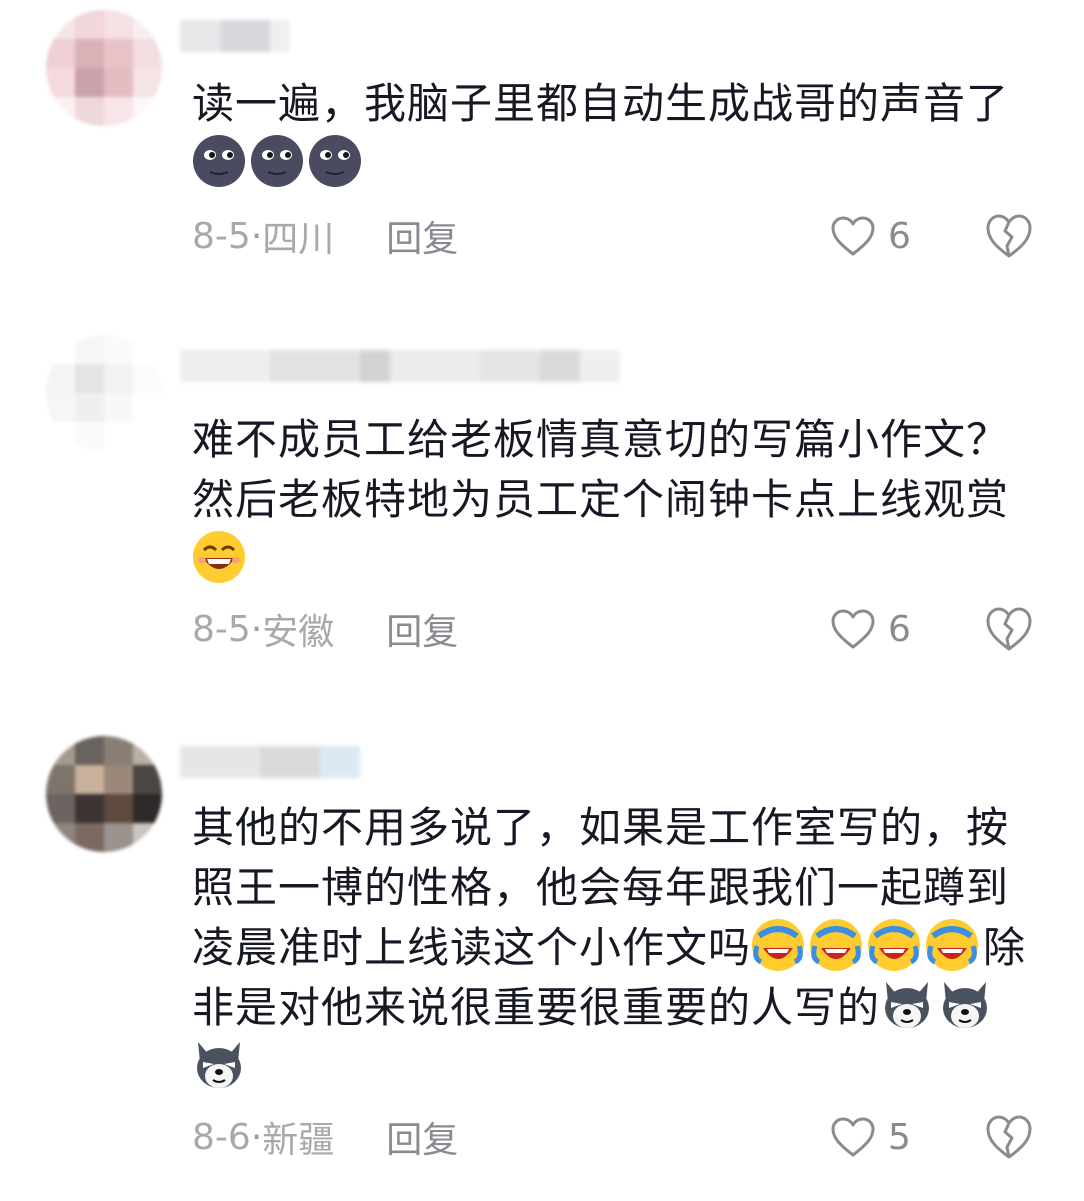 The width and height of the screenshot is (1084, 1201). Describe the element at coordinates (899, 1137) in the screenshot. I see `like-count: 5` at that location.